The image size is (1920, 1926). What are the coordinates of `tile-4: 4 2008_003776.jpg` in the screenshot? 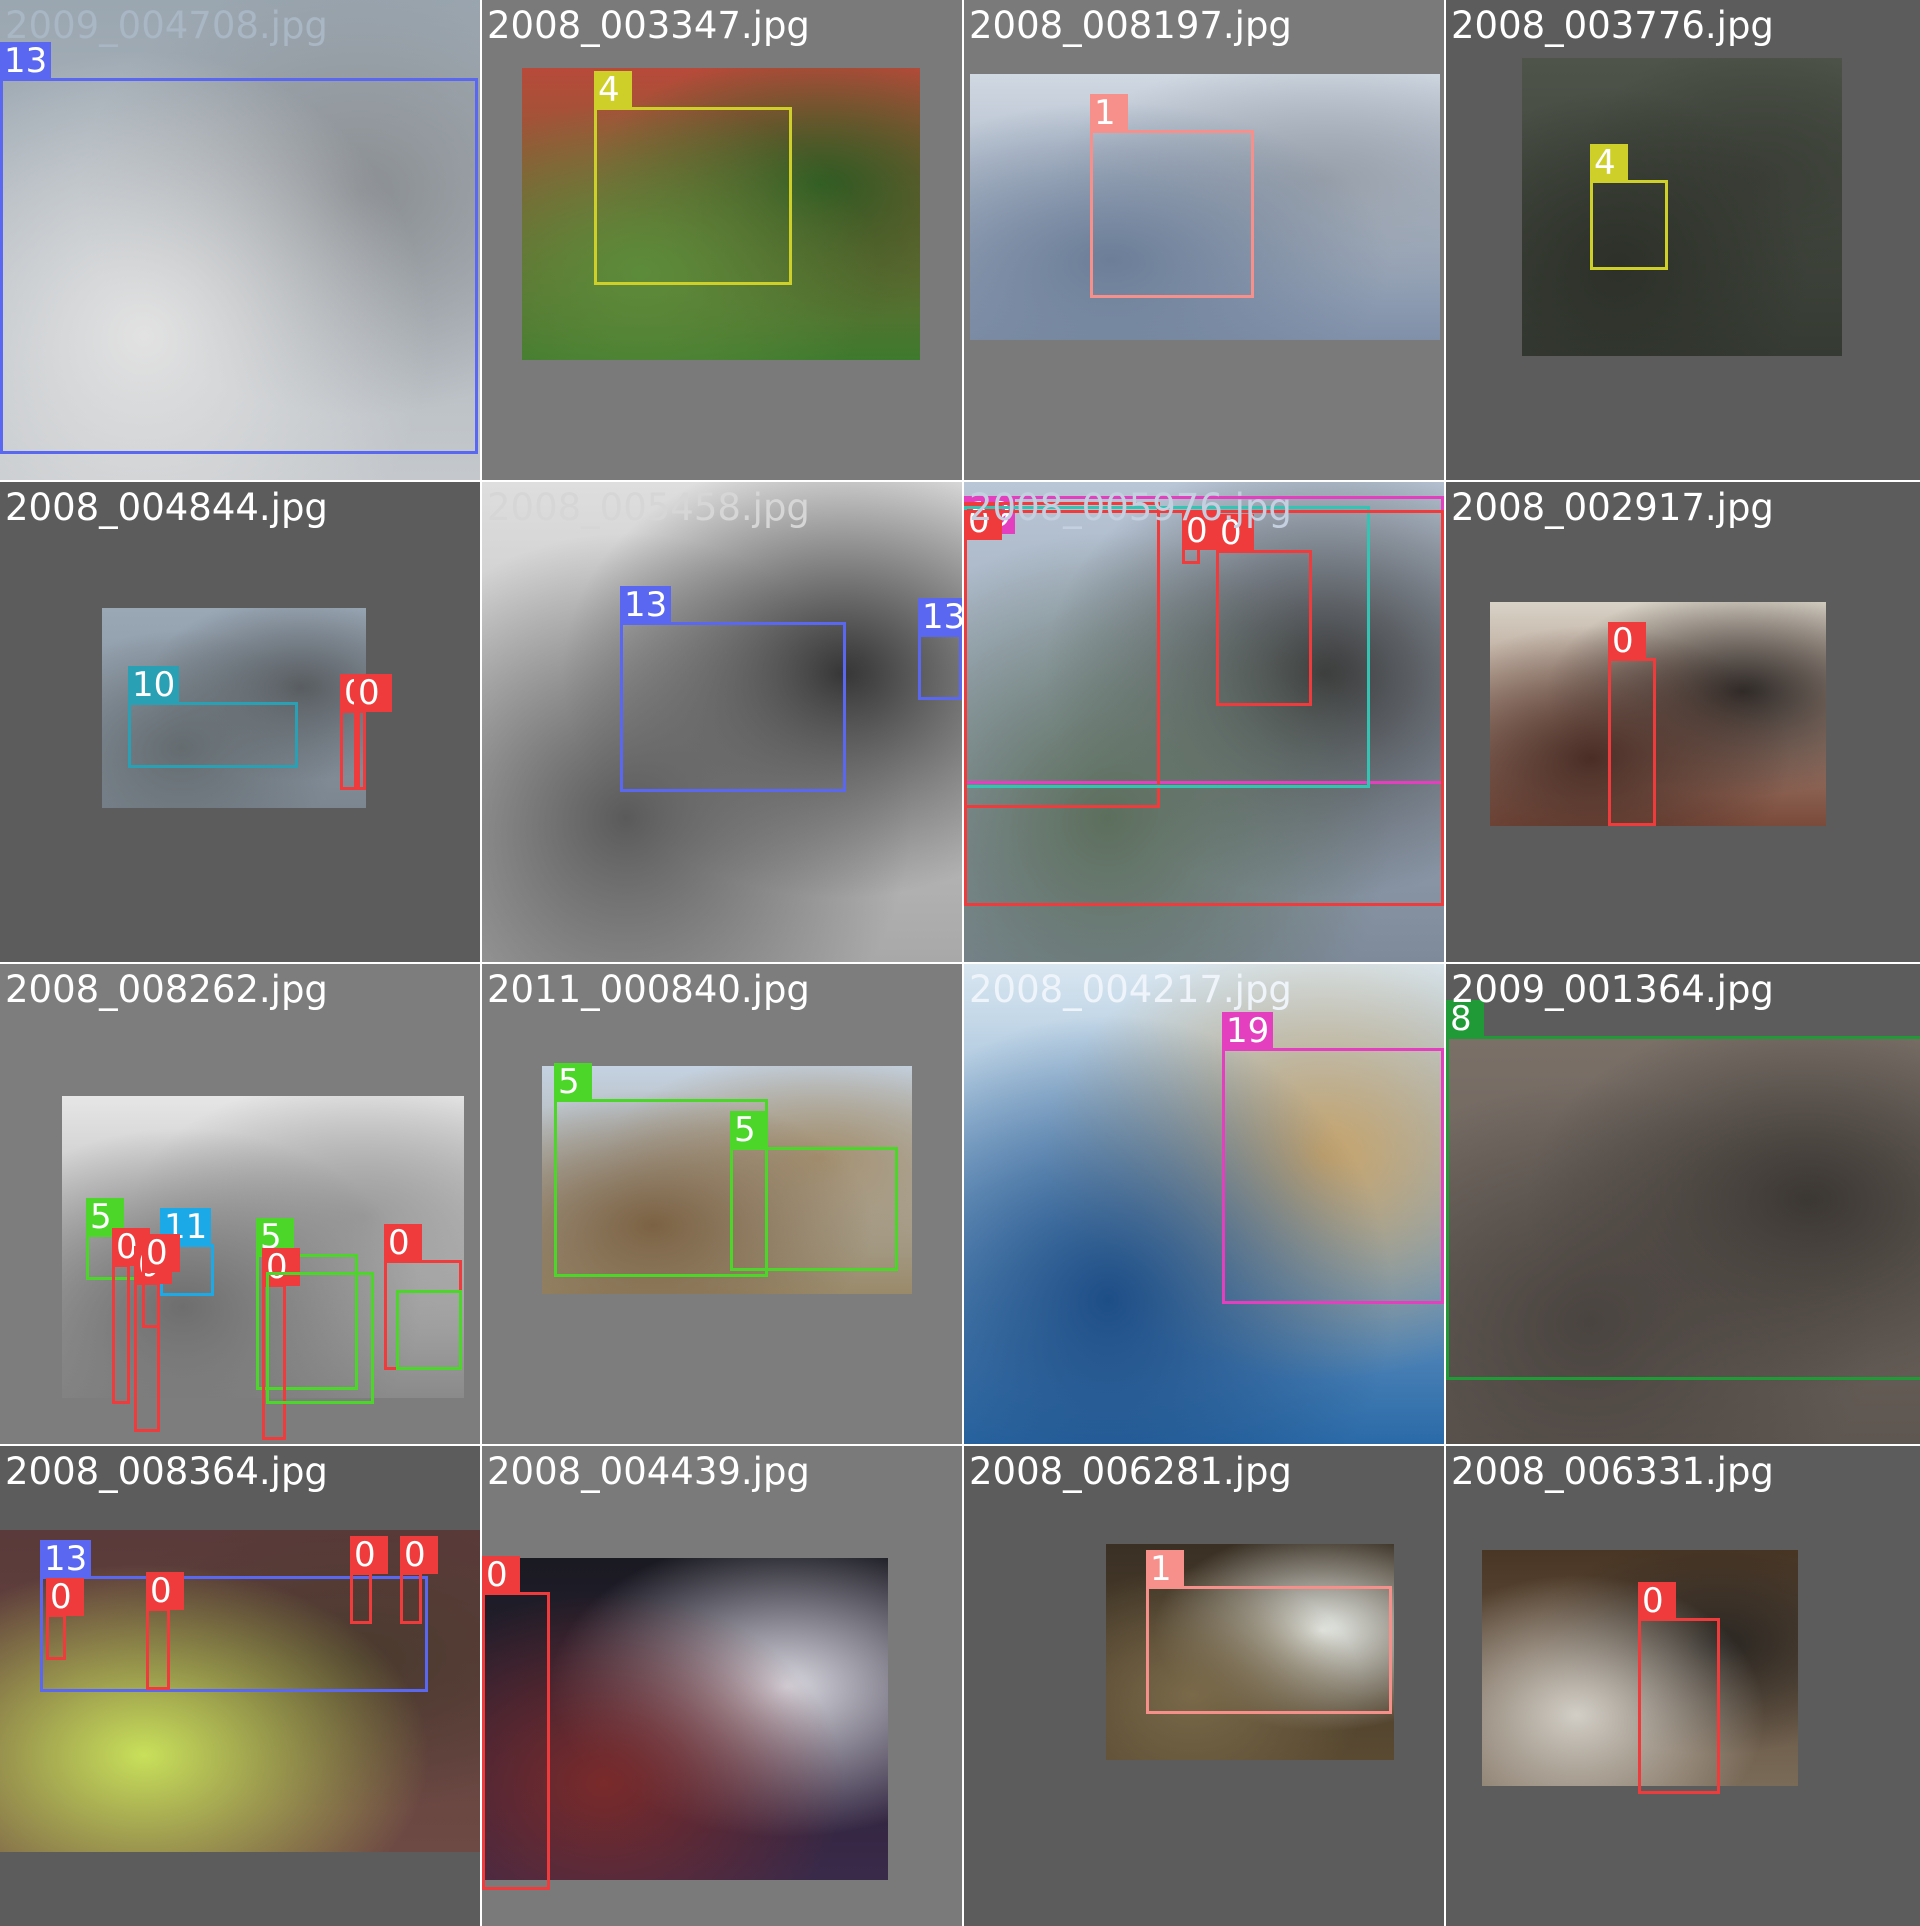 It's located at (1683, 240).